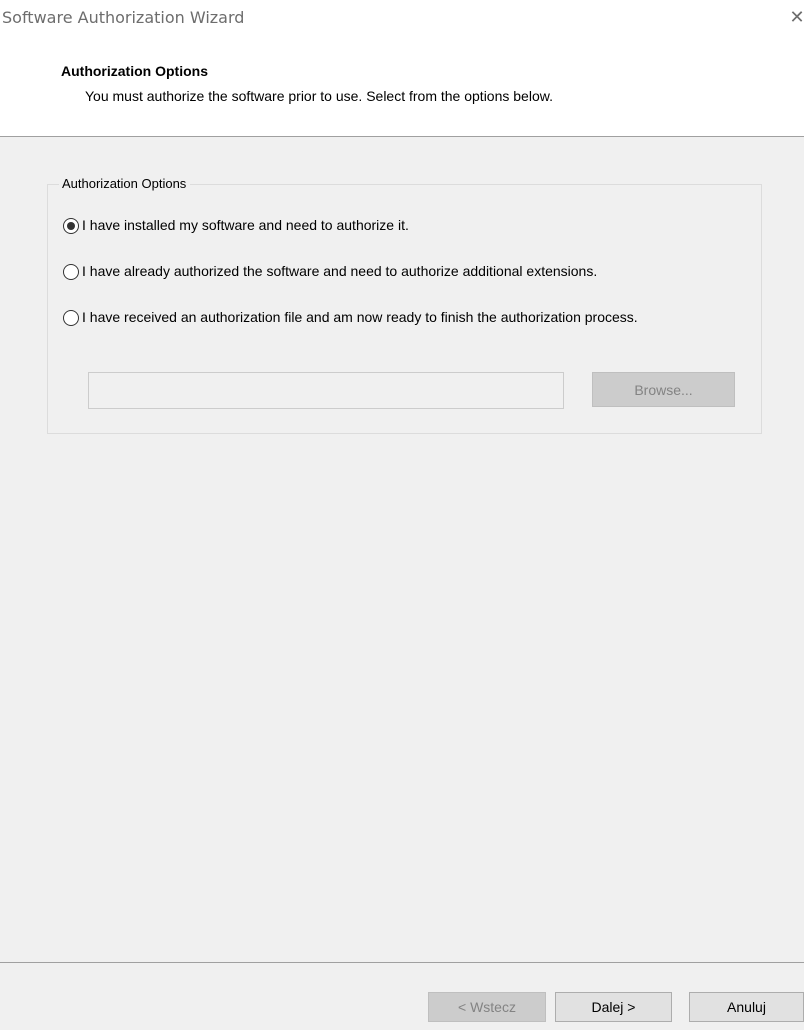  What do you see at coordinates (402, 996) in the screenshot?
I see `wizard-footer: < Wstecz Dalej > Anuluj` at bounding box center [402, 996].